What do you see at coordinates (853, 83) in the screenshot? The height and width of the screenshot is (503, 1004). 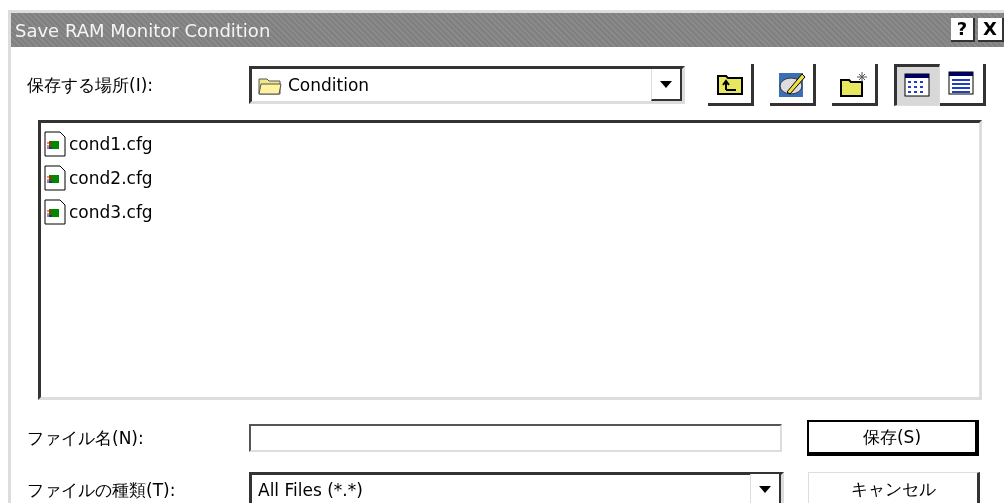 I see `new-folder-icon` at bounding box center [853, 83].